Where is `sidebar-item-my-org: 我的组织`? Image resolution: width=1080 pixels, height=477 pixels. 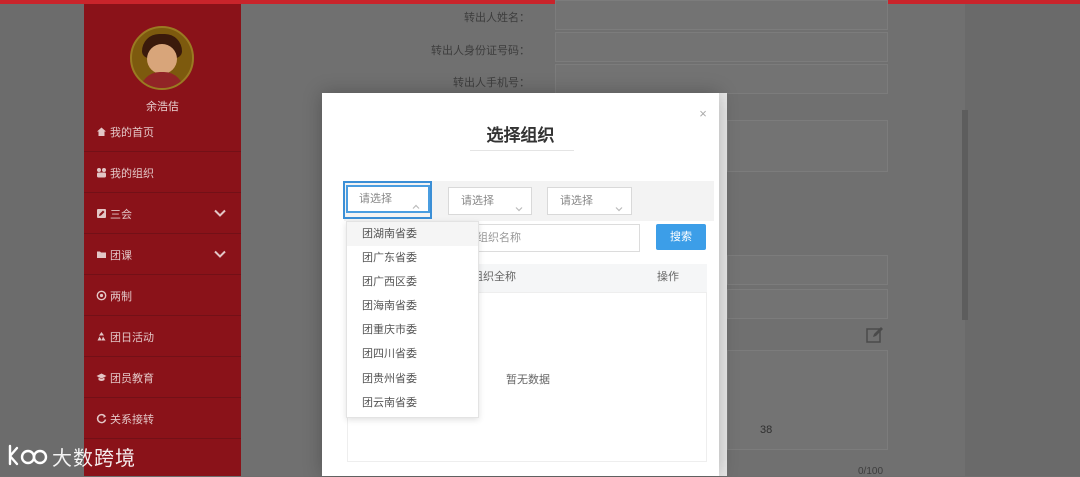
sidebar-item-my-org: 我的组织 is located at coordinates (162, 173).